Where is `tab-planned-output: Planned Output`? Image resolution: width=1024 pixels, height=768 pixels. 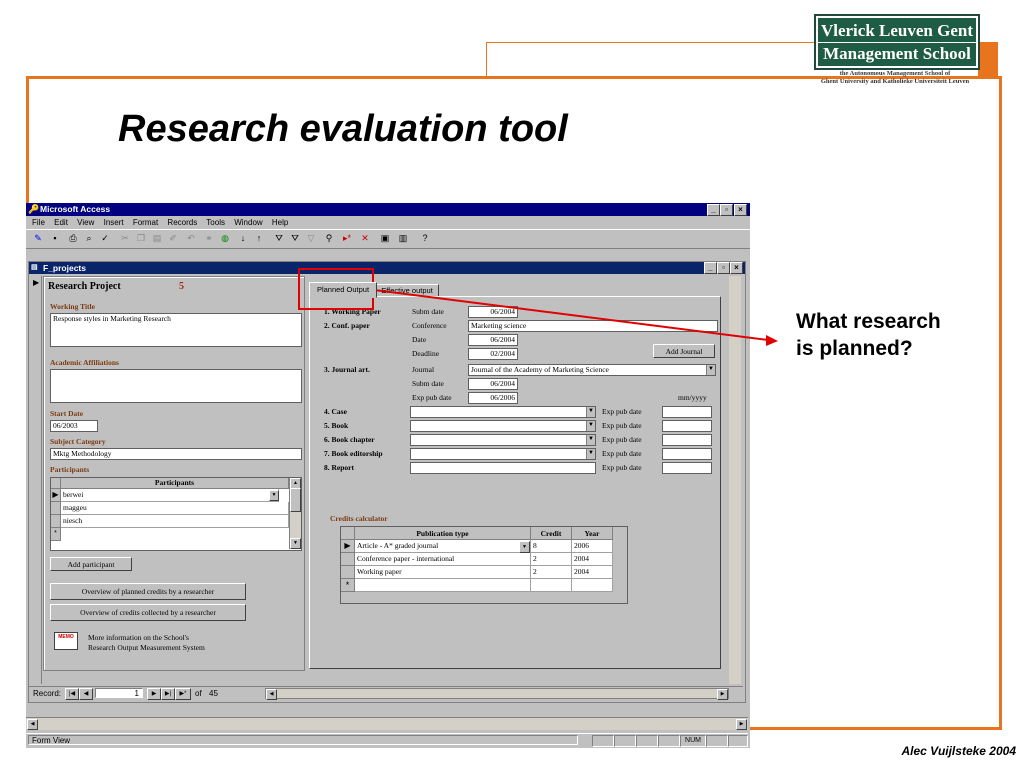
tab-planned-output: Planned Output is located at coordinates (343, 290).